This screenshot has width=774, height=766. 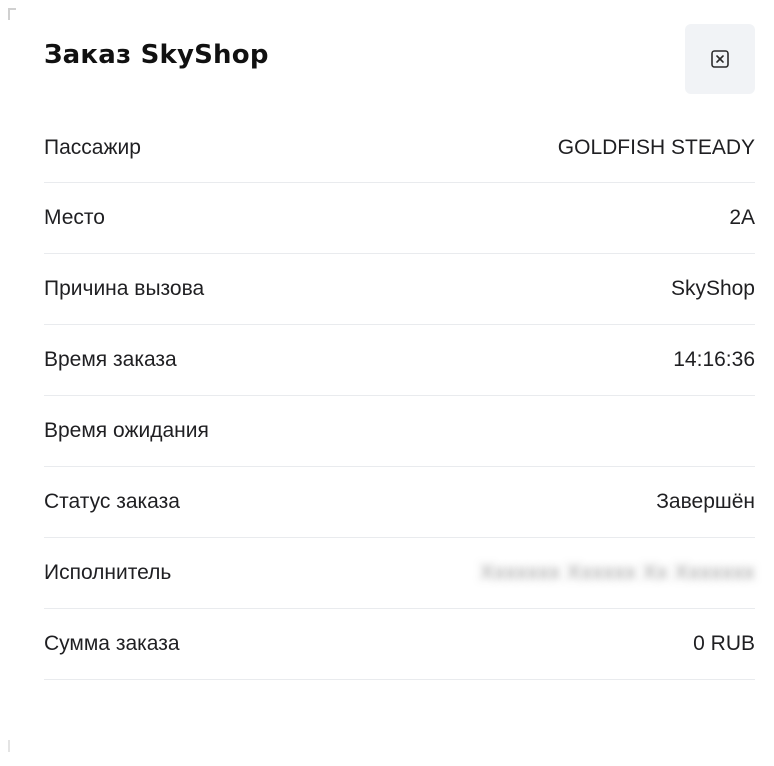 I want to click on executor-value-redacted: Xxxxxxx Xxxxxx Xx Xxxxxxx, so click(x=617, y=572).